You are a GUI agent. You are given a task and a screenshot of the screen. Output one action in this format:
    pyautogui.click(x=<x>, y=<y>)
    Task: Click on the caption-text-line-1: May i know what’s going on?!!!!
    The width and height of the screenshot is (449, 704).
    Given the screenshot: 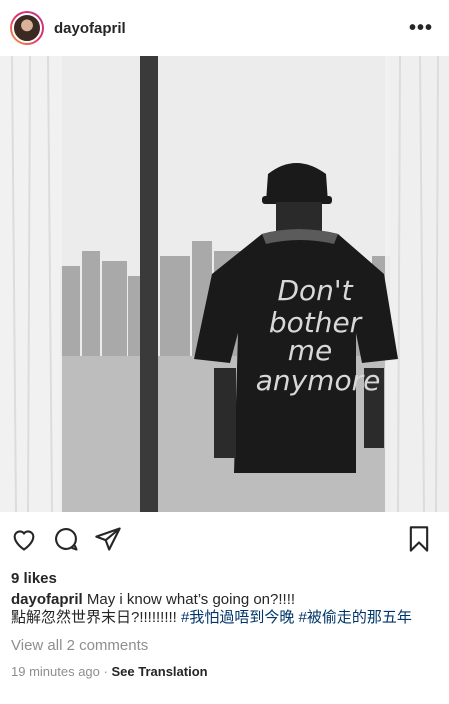 What is the action you would take?
    pyautogui.click(x=191, y=599)
    